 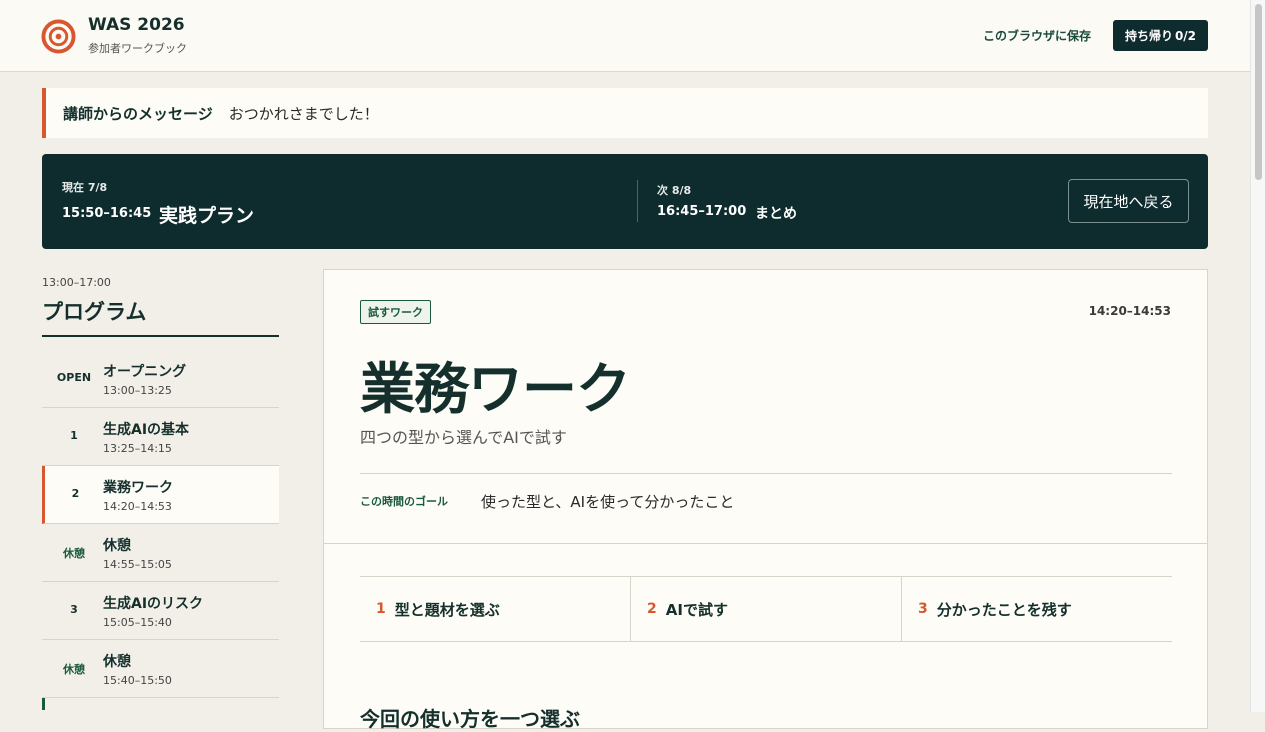 I want to click on schedule-badge: OPEN, so click(x=74, y=377).